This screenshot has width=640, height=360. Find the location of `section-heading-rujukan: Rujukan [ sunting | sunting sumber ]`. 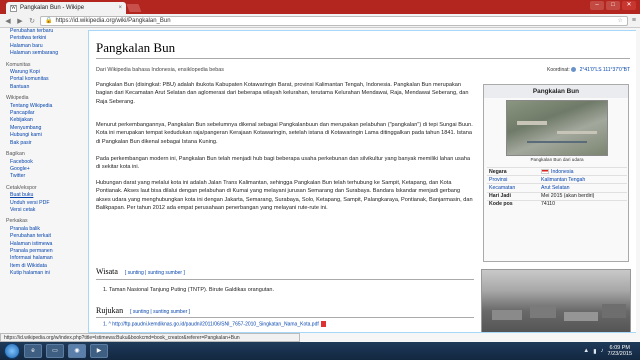

section-heading-rujukan: Rujukan [ sunting | sunting sumber ] is located at coordinates (143, 310).